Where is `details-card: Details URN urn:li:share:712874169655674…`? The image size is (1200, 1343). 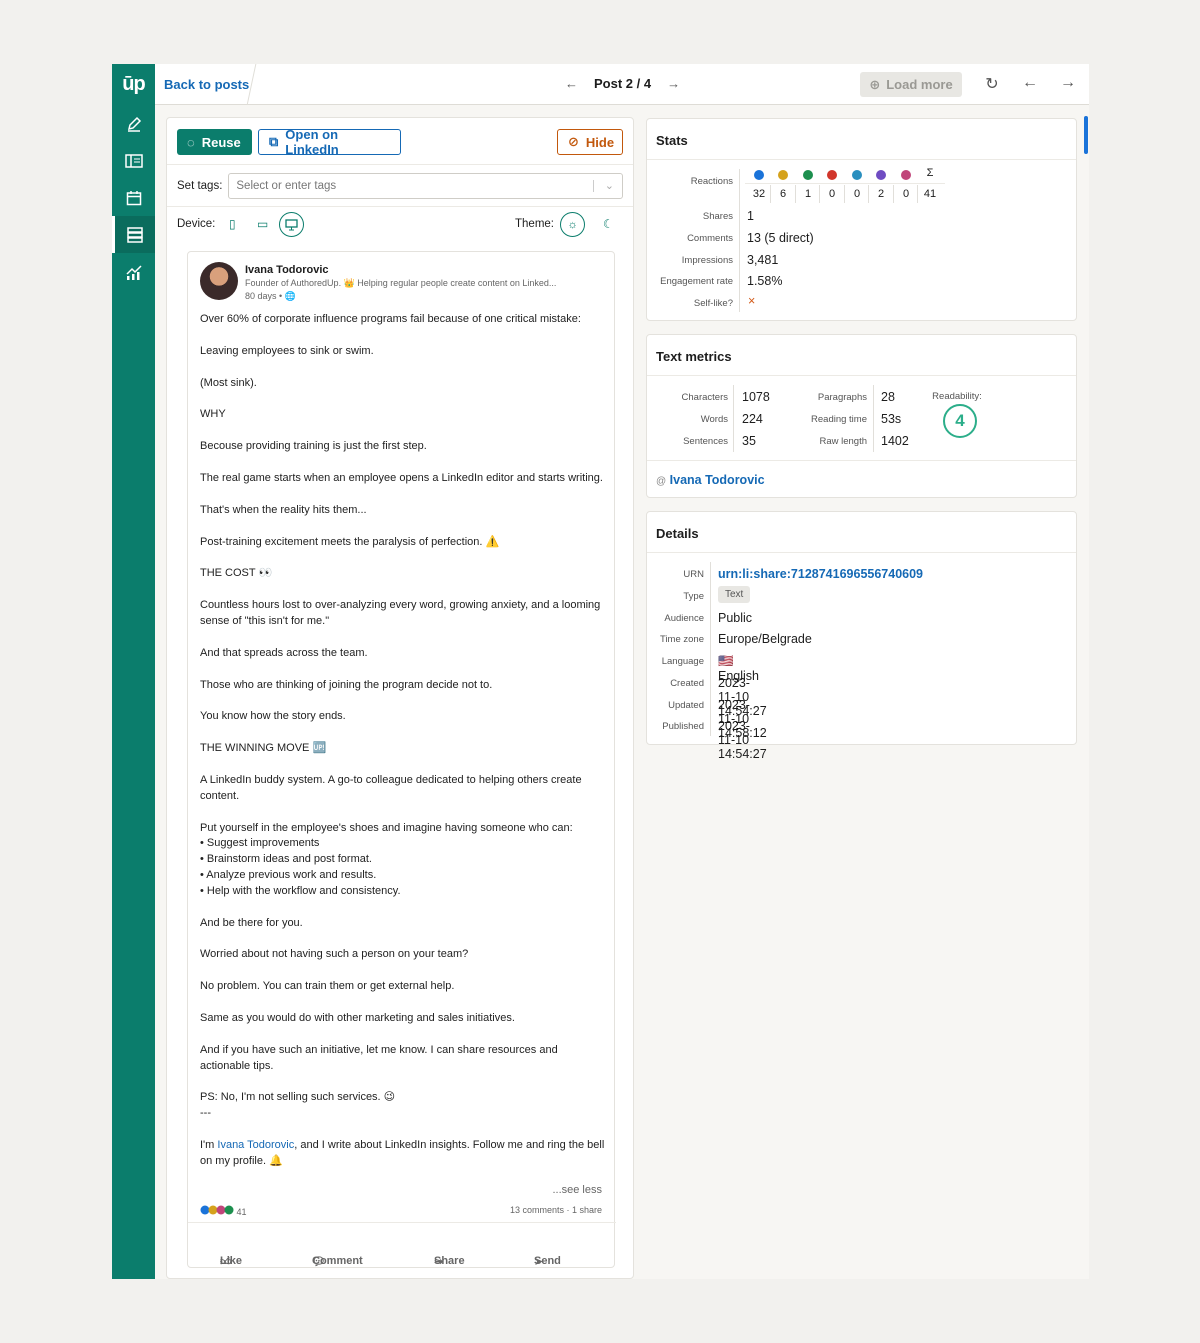
details-card: Details URN urn:li:share:712874169655674… is located at coordinates (861, 636).